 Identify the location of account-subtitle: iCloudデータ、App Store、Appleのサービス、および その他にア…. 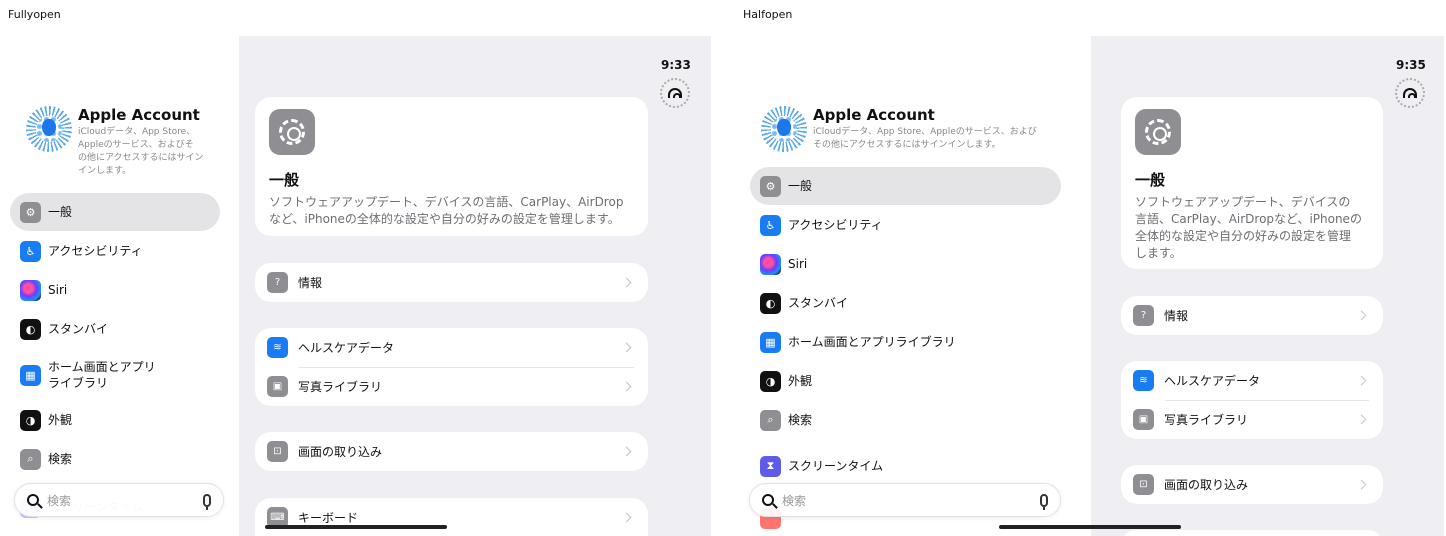
(925, 138).